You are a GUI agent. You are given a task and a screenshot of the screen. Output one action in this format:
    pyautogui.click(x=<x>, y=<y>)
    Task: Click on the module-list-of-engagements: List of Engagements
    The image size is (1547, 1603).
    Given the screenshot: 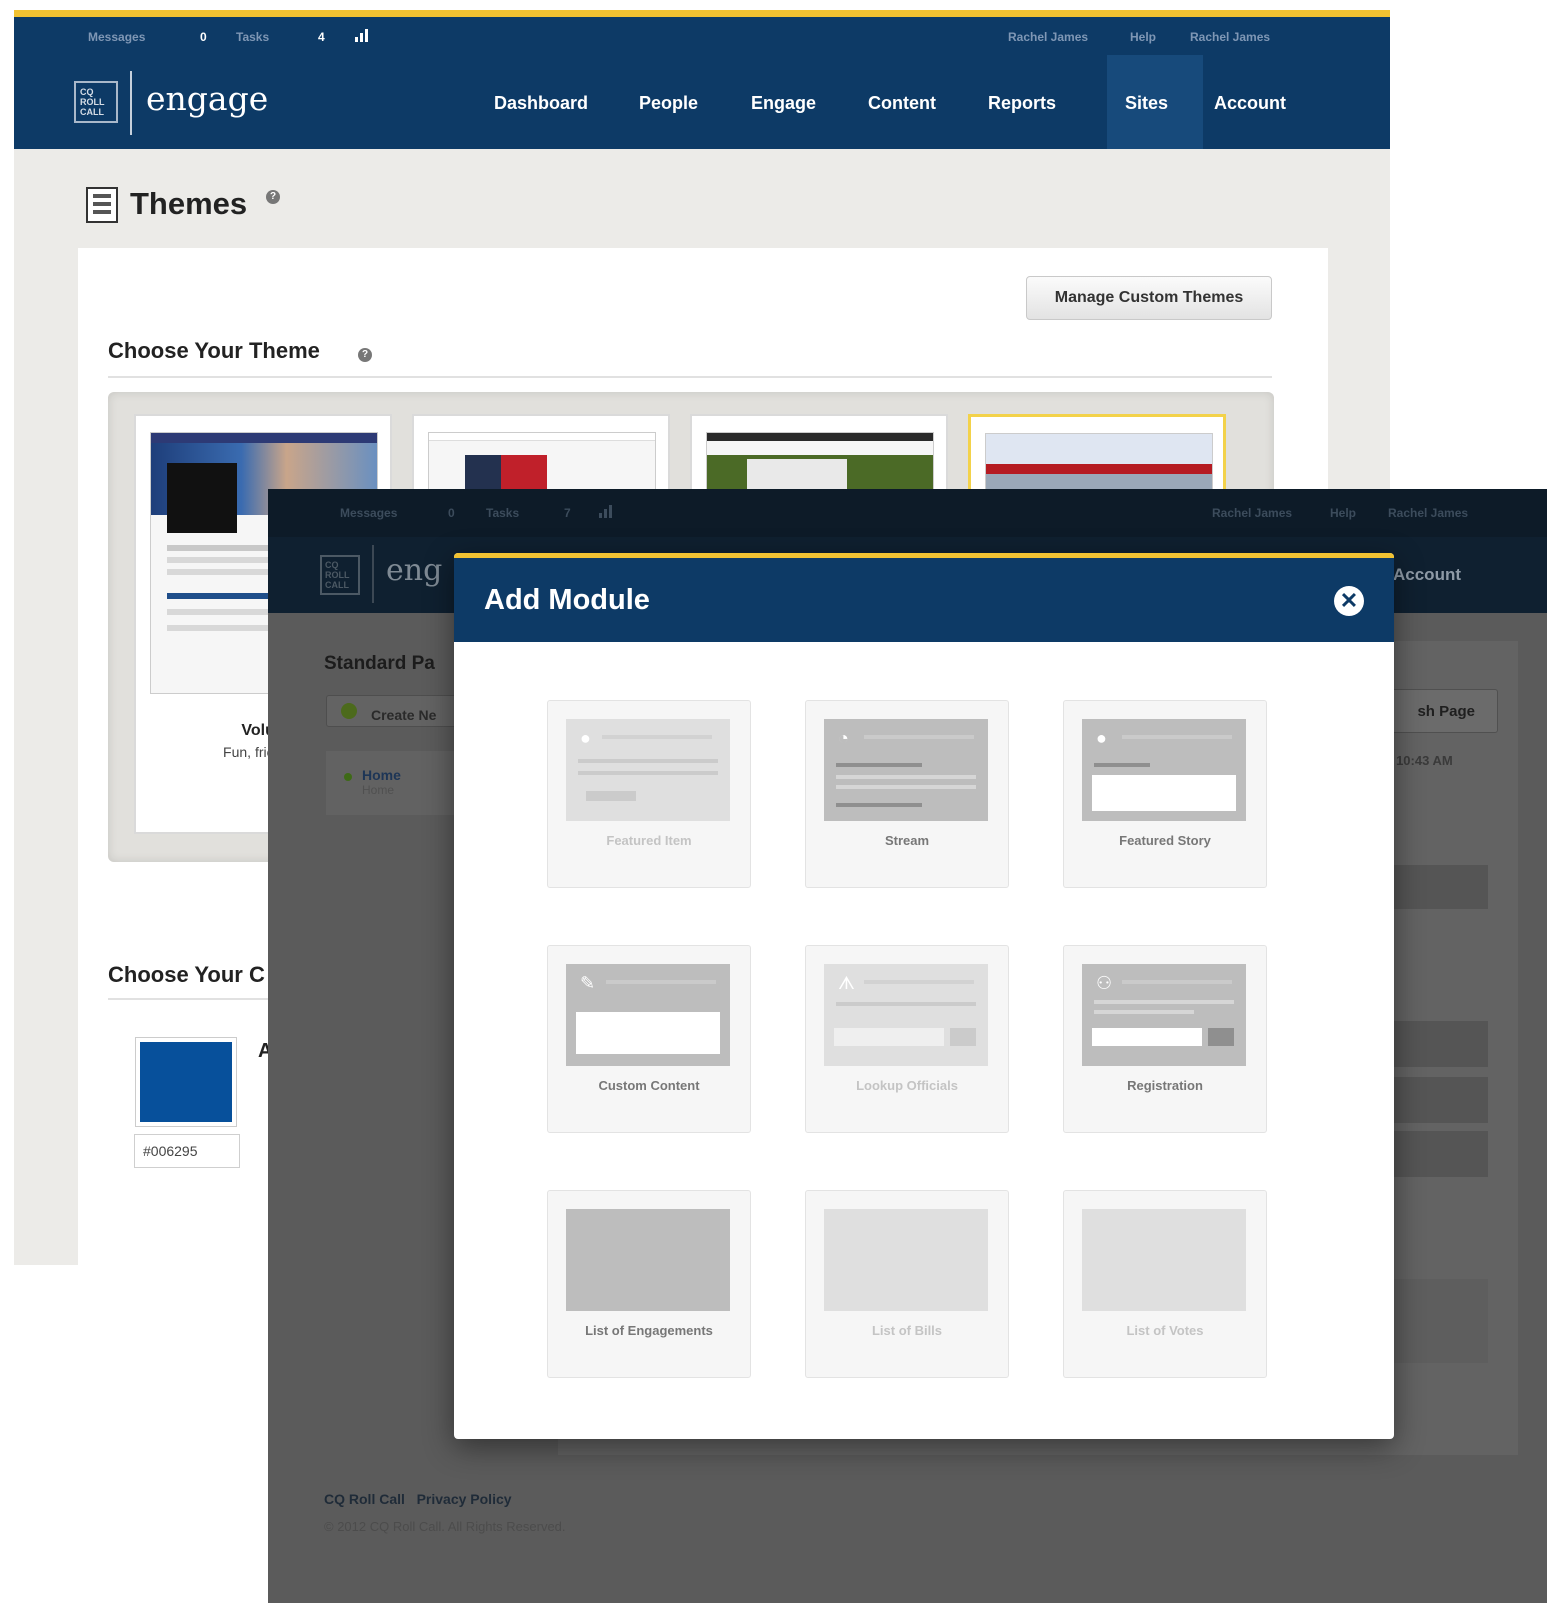 What is the action you would take?
    pyautogui.click(x=649, y=1284)
    